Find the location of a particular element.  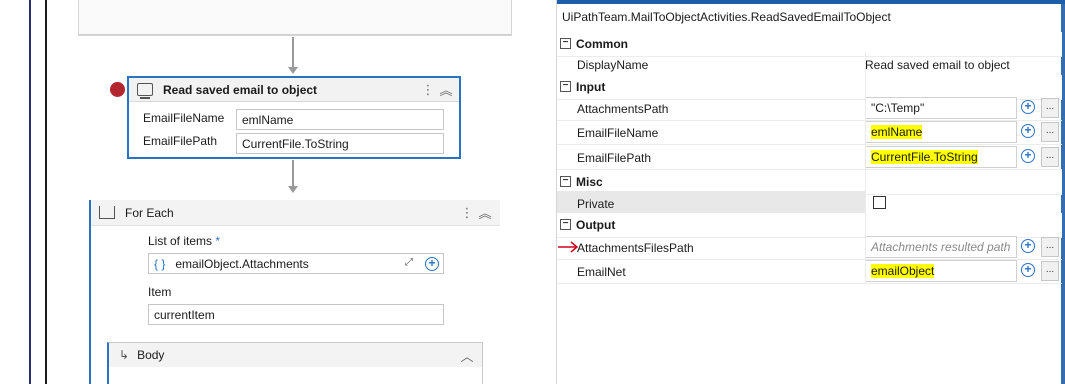

sequence-border-line is located at coordinates (30, 192).